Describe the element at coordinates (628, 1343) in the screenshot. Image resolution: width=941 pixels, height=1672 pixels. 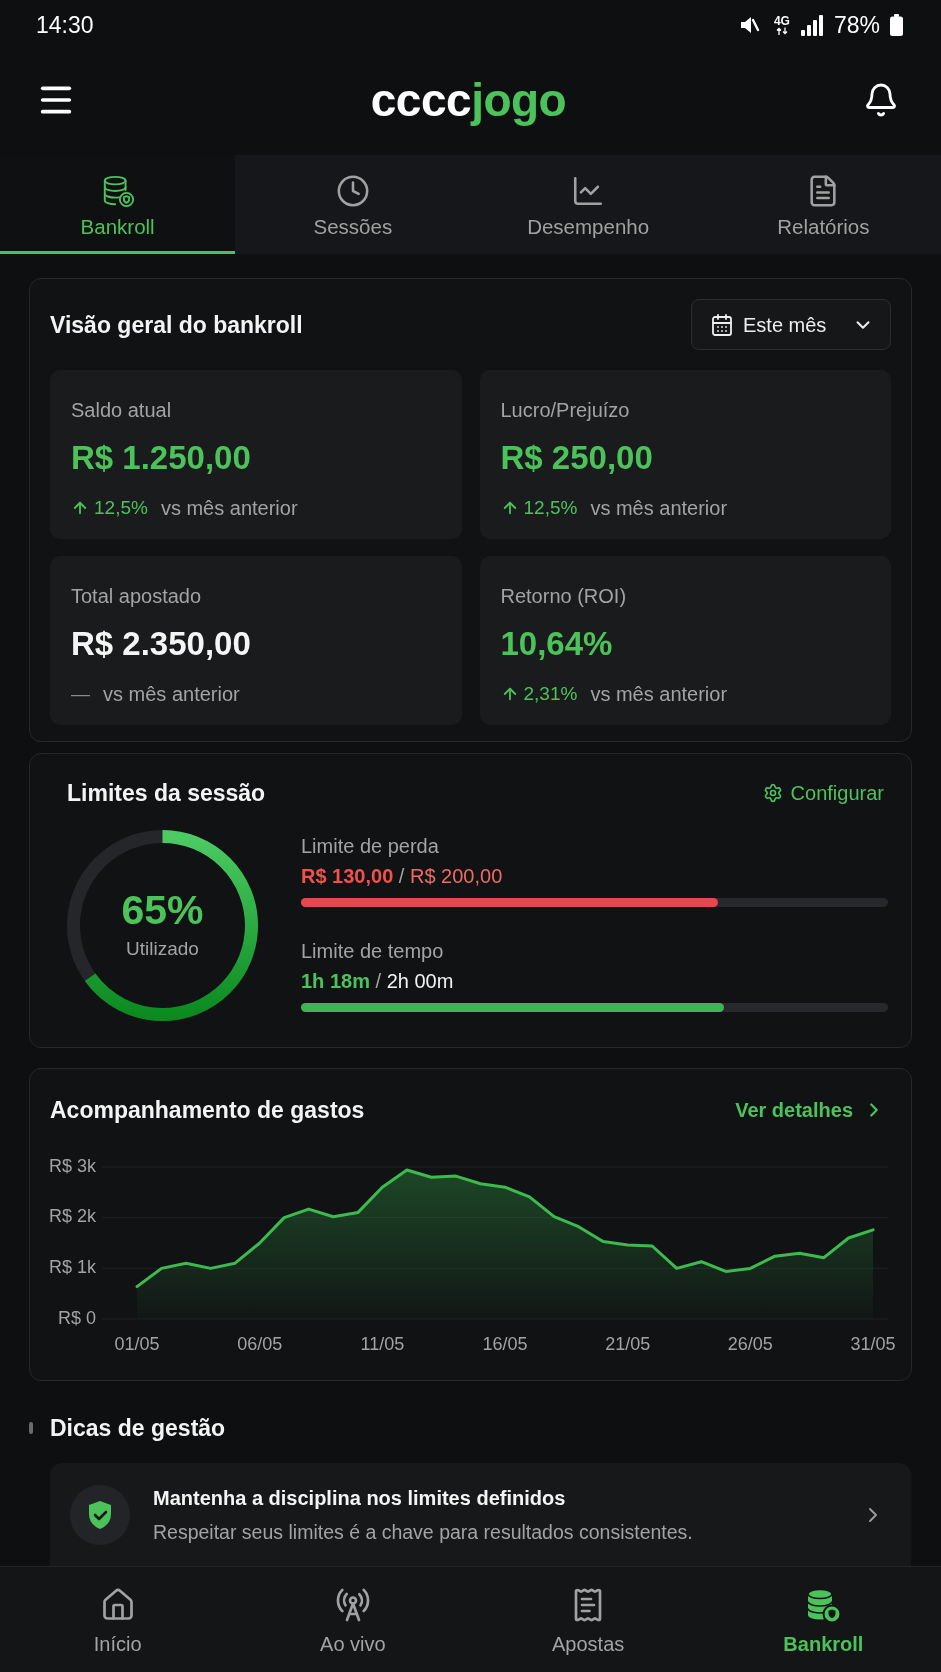
I see `x-axis-label: 21/05` at that location.